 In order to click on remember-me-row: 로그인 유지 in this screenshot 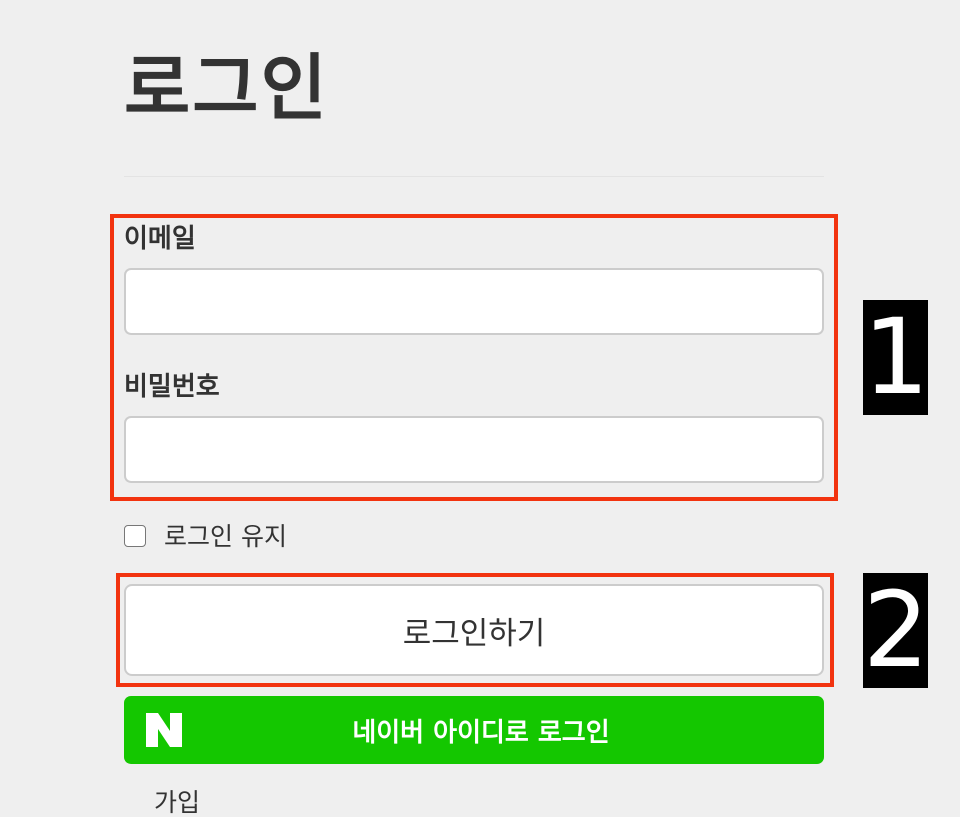, I will do `click(205, 536)`.